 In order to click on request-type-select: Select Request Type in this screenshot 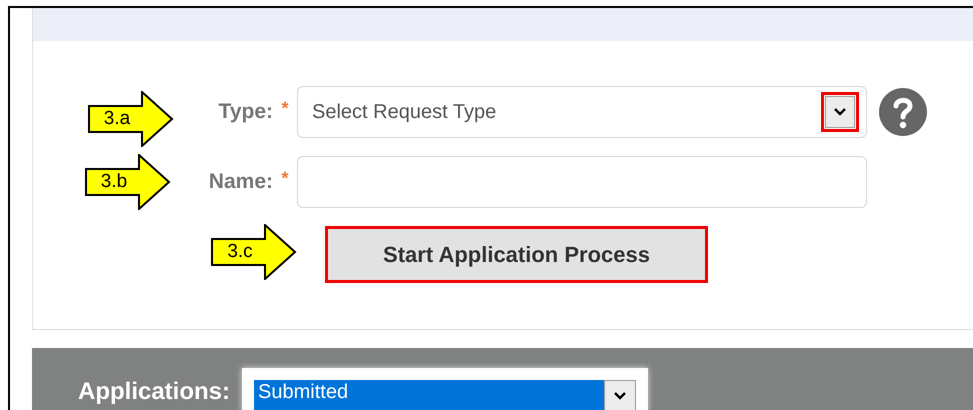, I will do `click(582, 112)`.